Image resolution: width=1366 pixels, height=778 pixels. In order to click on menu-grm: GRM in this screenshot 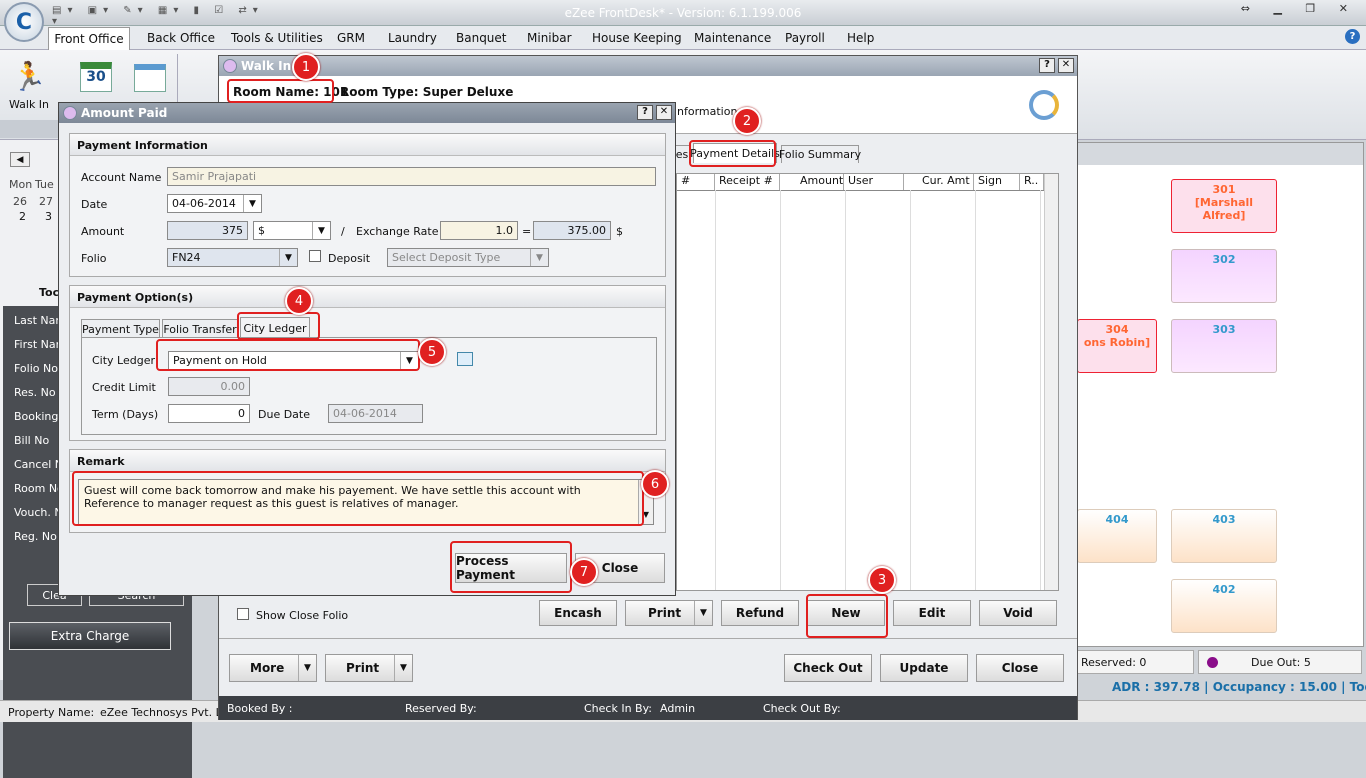, I will do `click(351, 38)`.